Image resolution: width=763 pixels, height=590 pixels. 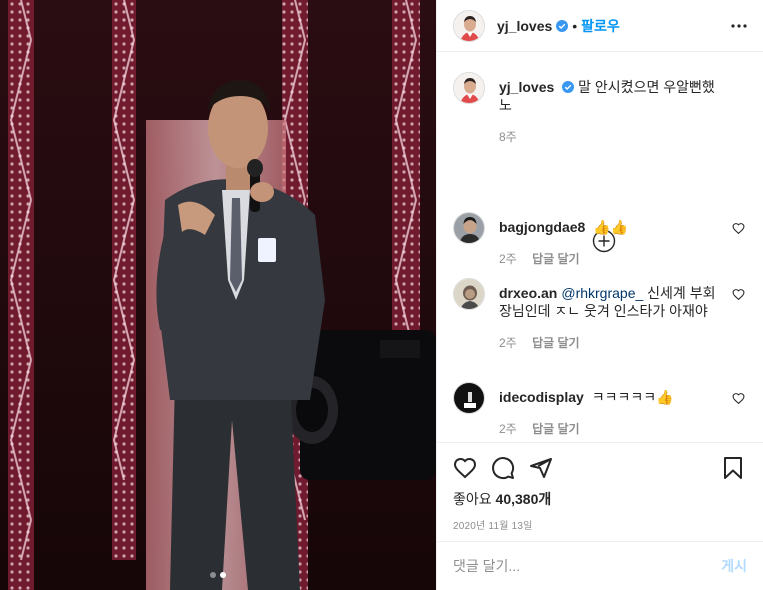 I want to click on comment-text: 👍👍, so click(x=611, y=227).